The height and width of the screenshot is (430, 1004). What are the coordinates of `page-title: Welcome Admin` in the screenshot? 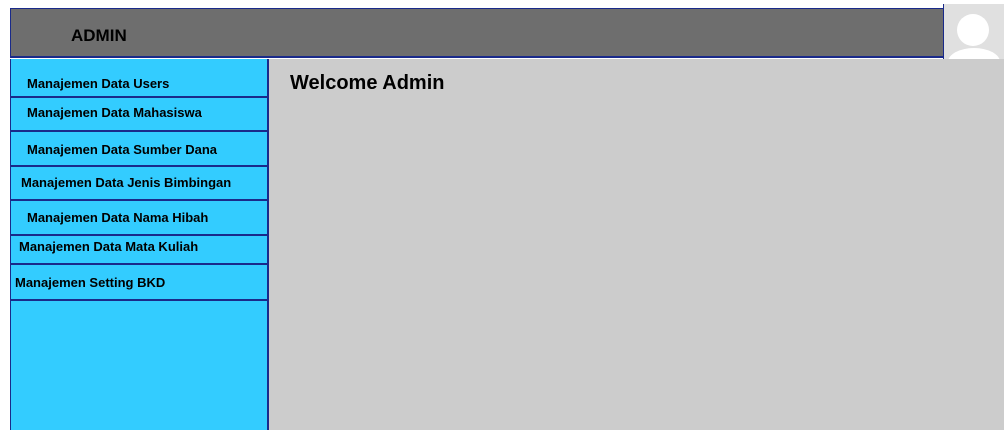 It's located at (367, 83).